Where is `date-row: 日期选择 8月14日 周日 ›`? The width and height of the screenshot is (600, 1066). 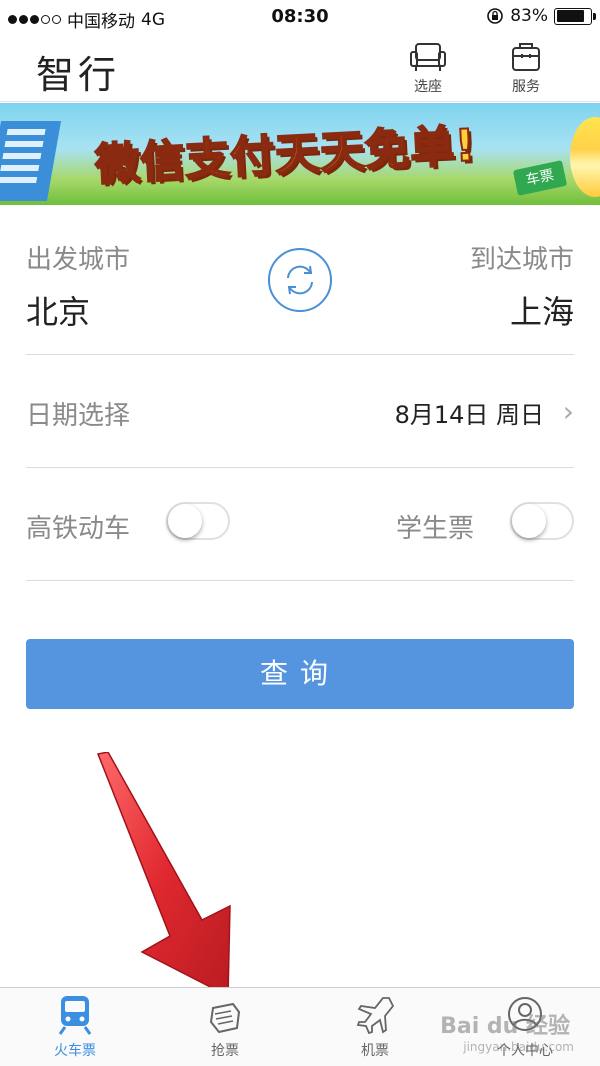
date-row: 日期选择 8月14日 周日 › is located at coordinates (300, 411).